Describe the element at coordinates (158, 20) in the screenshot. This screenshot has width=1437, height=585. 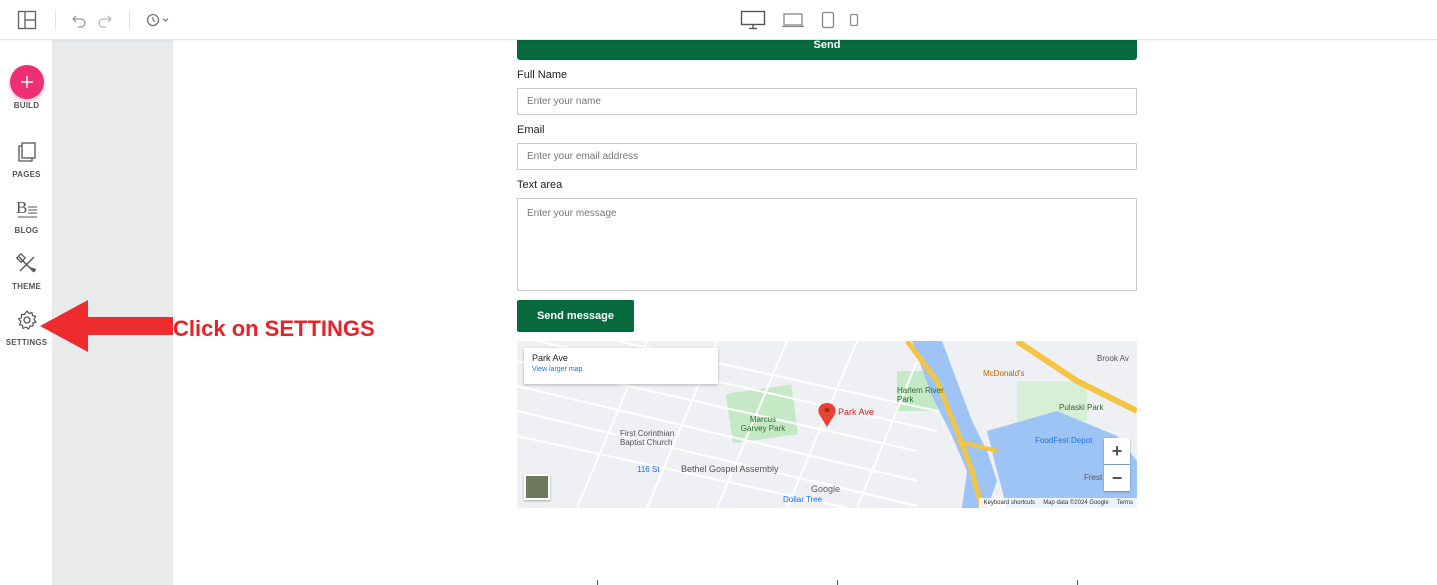
I see `history-icon` at that location.